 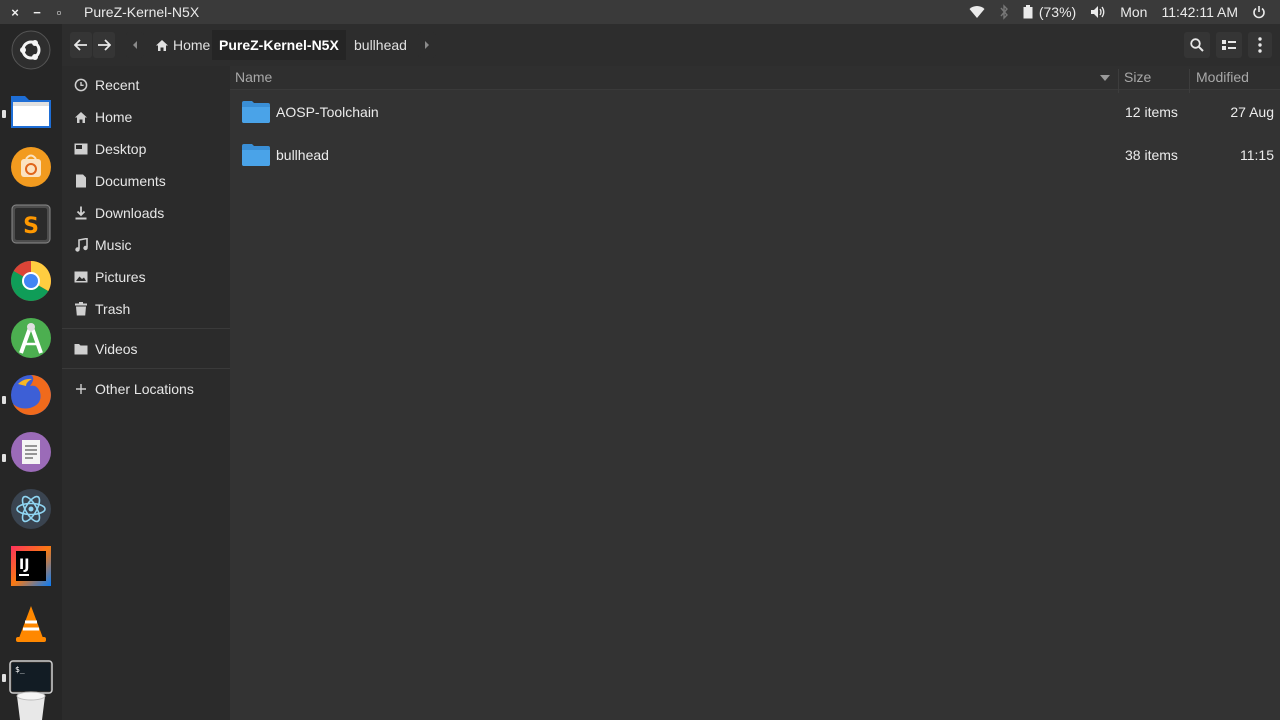 What do you see at coordinates (81, 389) in the screenshot?
I see `plus-icon` at bounding box center [81, 389].